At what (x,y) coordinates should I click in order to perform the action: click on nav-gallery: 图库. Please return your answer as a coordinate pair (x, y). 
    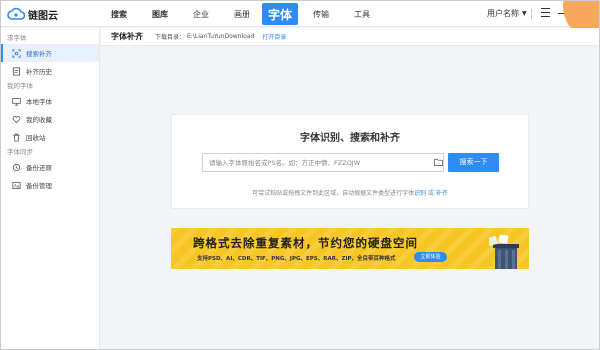
    Looking at the image, I should click on (160, 14).